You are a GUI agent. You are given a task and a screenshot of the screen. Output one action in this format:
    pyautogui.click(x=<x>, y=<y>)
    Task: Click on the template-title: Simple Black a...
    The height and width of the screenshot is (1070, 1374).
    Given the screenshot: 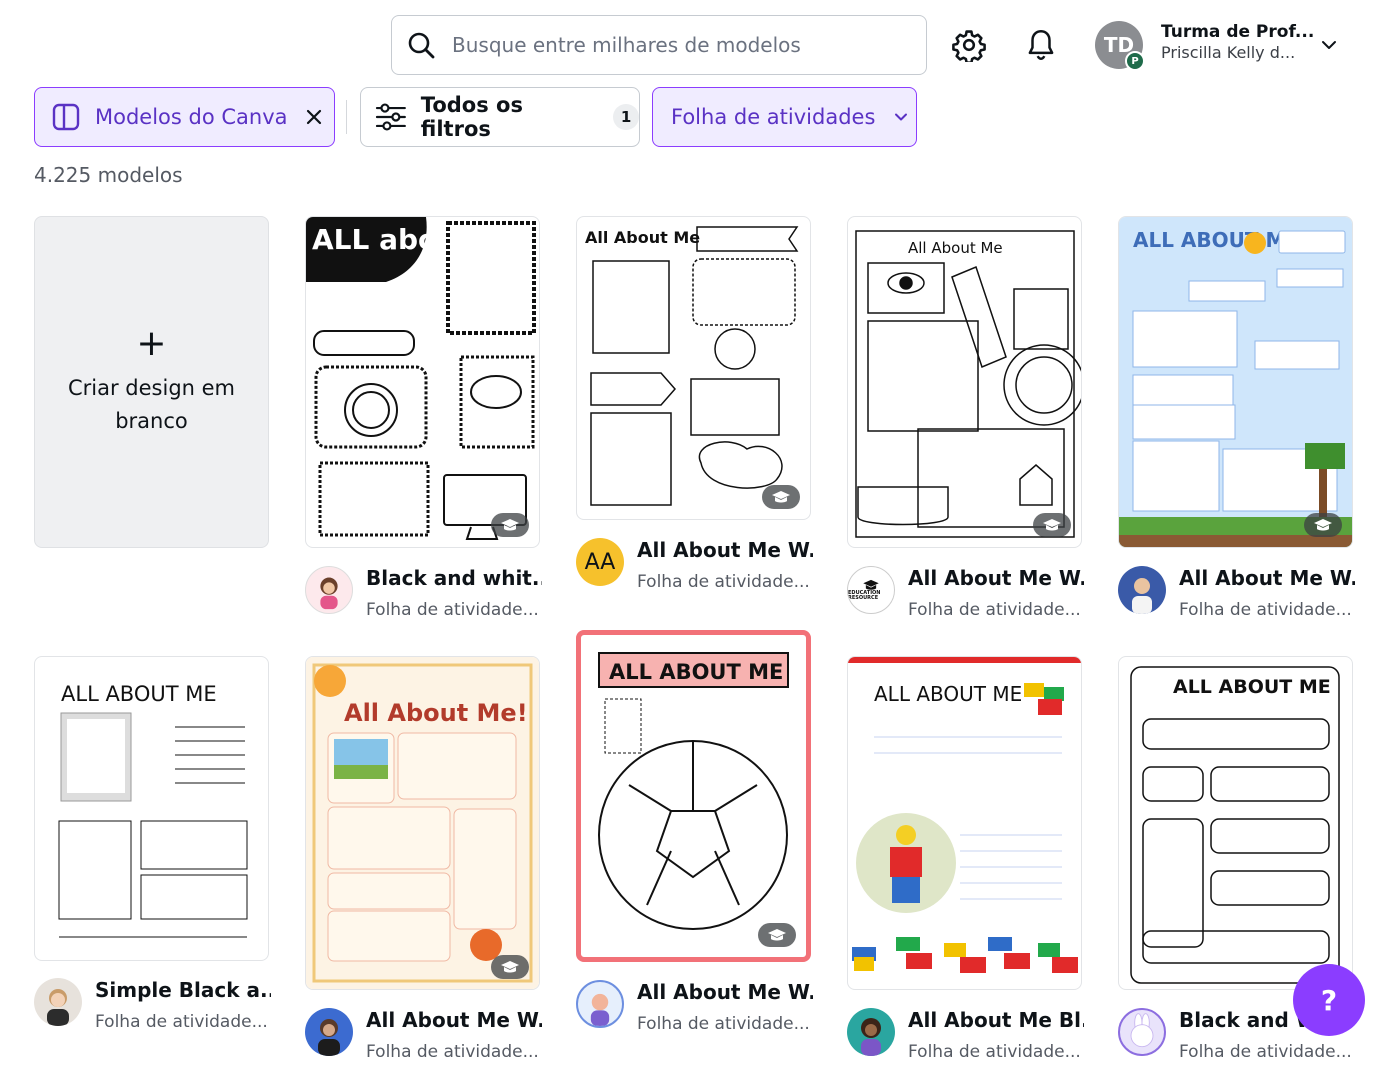 What is the action you would take?
    pyautogui.click(x=183, y=990)
    